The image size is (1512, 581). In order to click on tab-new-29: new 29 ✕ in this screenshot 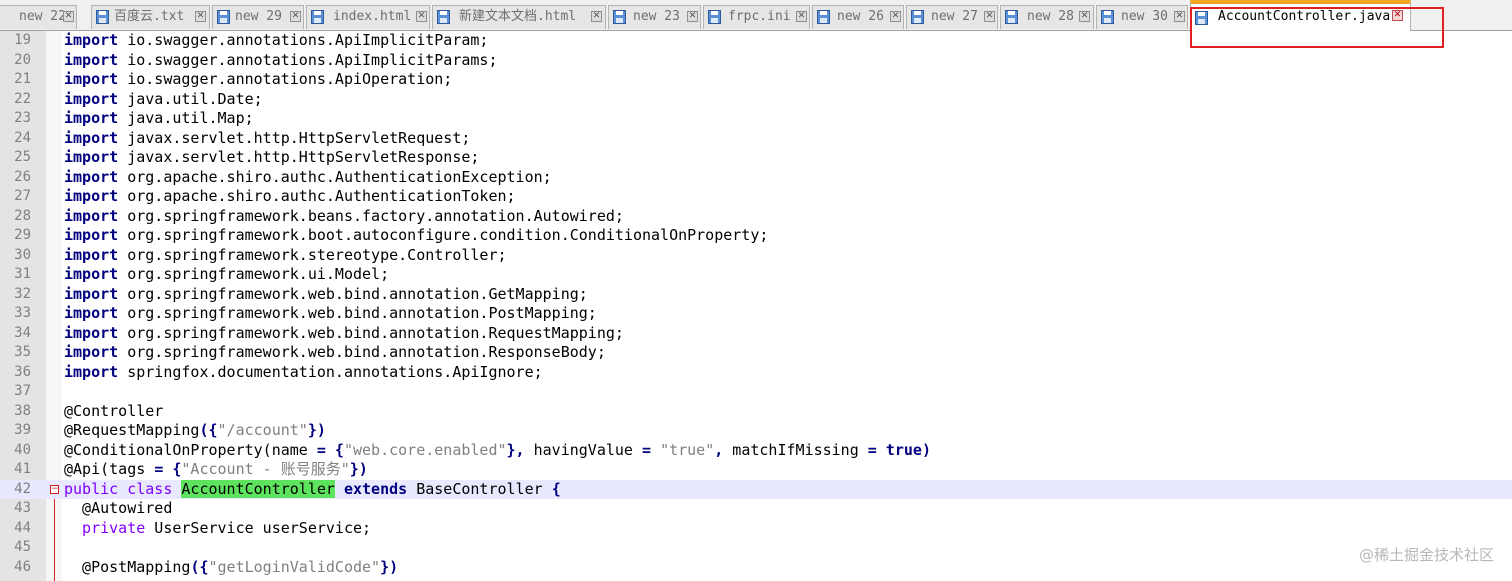, I will do `click(258, 17)`.